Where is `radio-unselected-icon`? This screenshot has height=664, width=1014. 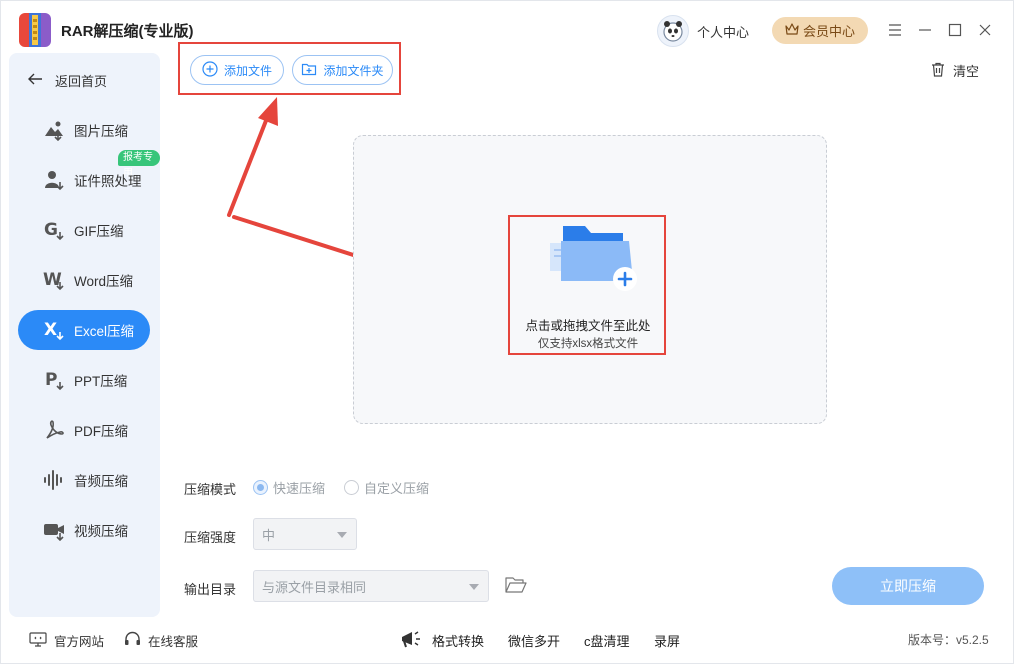
radio-unselected-icon is located at coordinates (351, 487).